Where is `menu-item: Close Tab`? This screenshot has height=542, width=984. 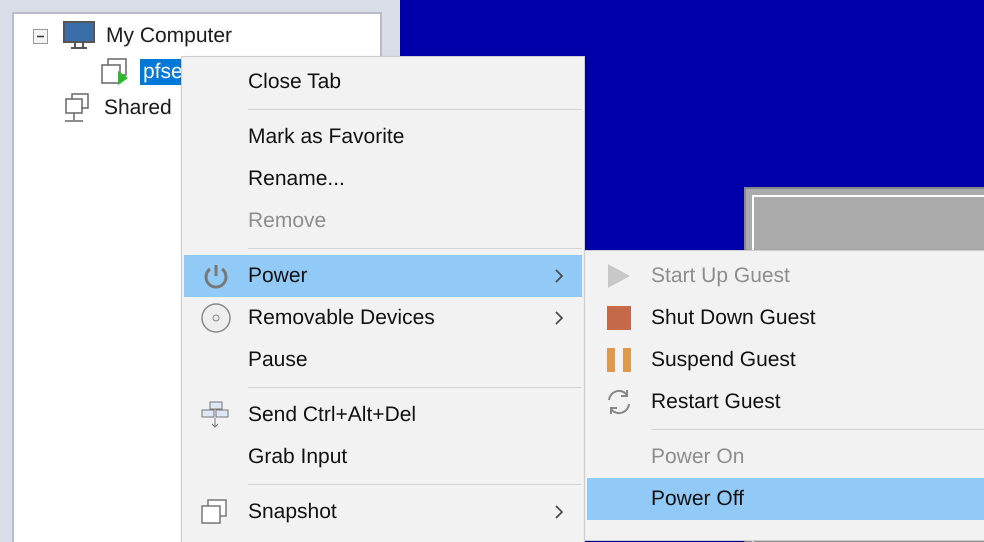 menu-item: Close Tab is located at coordinates (383, 82).